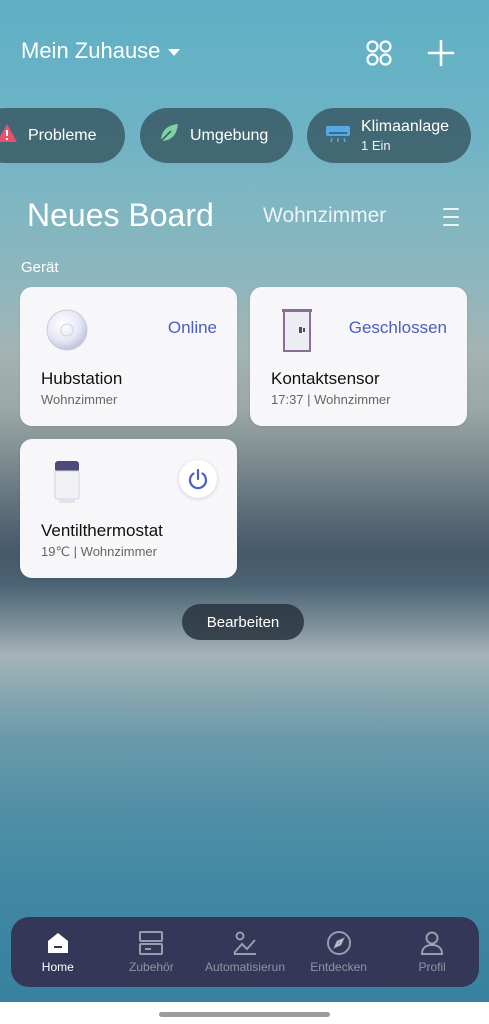 This screenshot has height=1024, width=489. I want to click on chip-label: Klimaanlage, so click(405, 126).